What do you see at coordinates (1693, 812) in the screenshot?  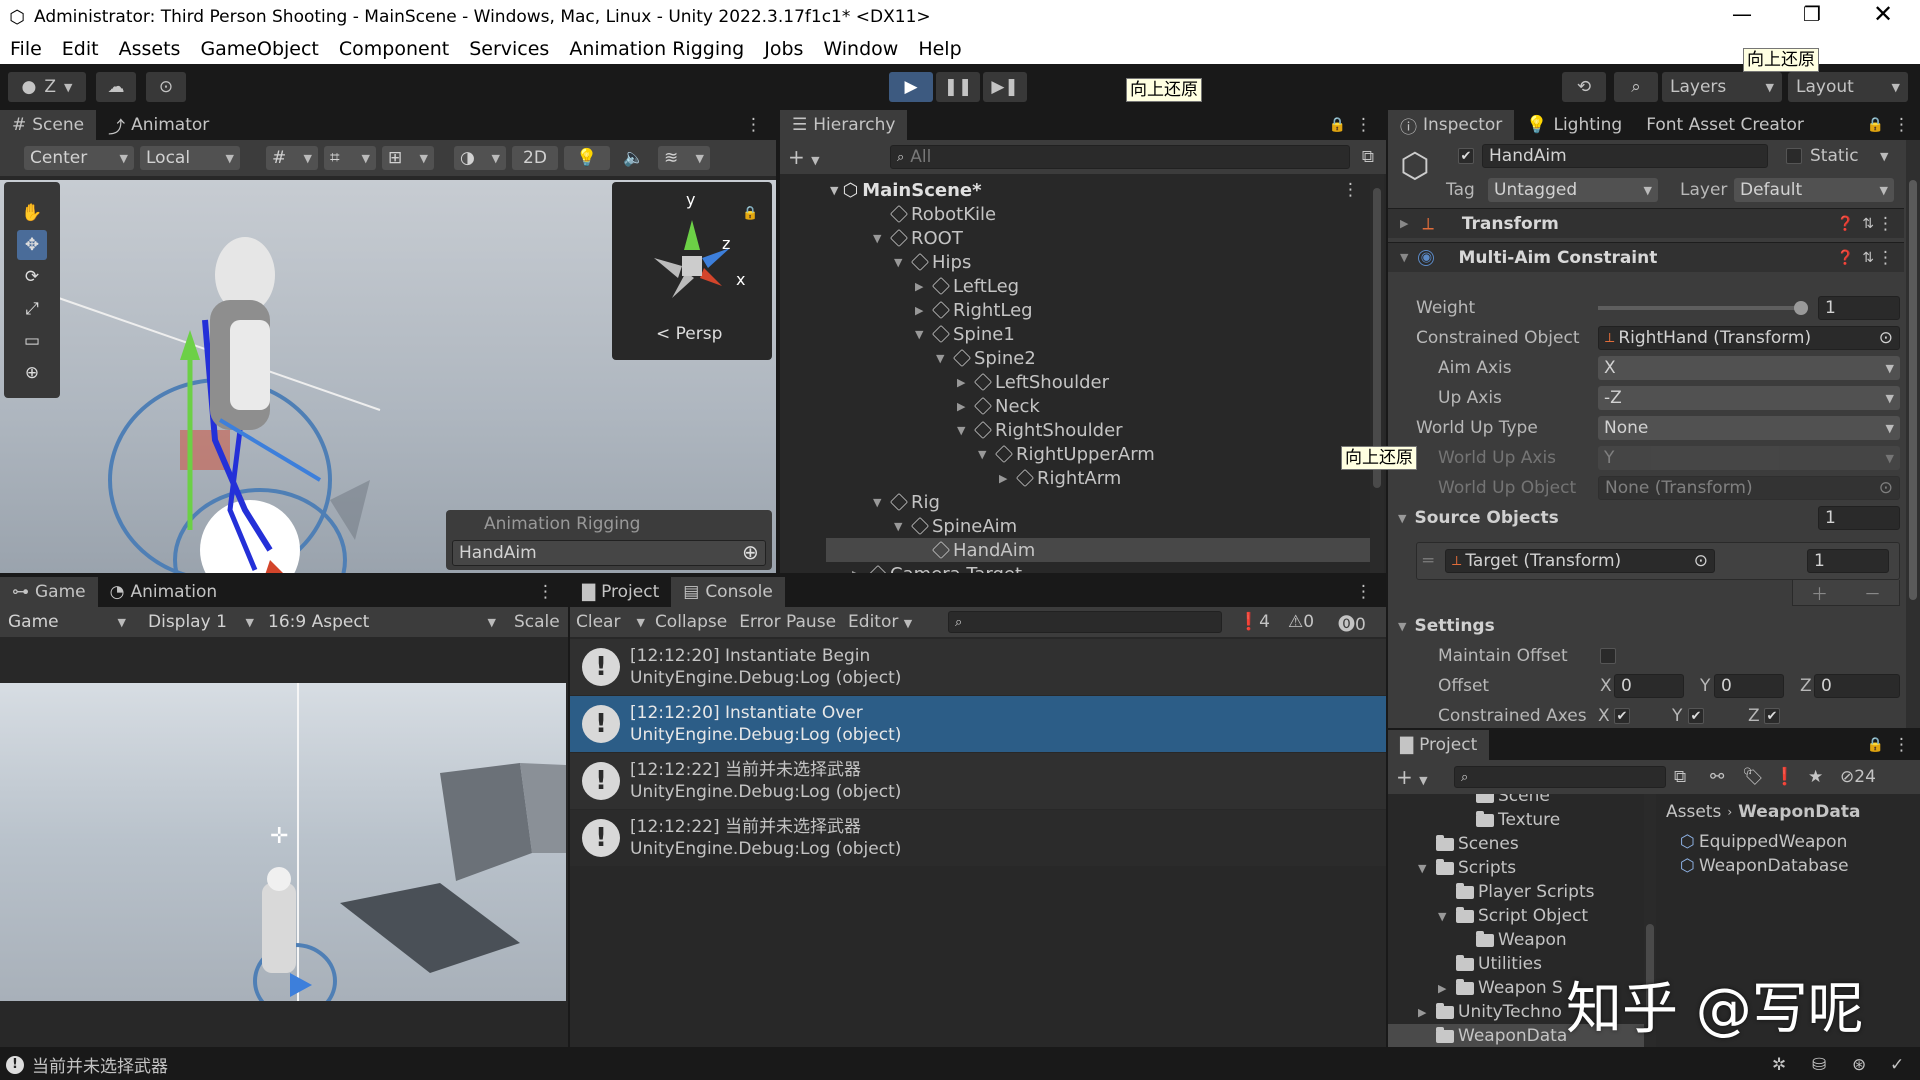 I see `breadcrumb-assets: Assets` at bounding box center [1693, 812].